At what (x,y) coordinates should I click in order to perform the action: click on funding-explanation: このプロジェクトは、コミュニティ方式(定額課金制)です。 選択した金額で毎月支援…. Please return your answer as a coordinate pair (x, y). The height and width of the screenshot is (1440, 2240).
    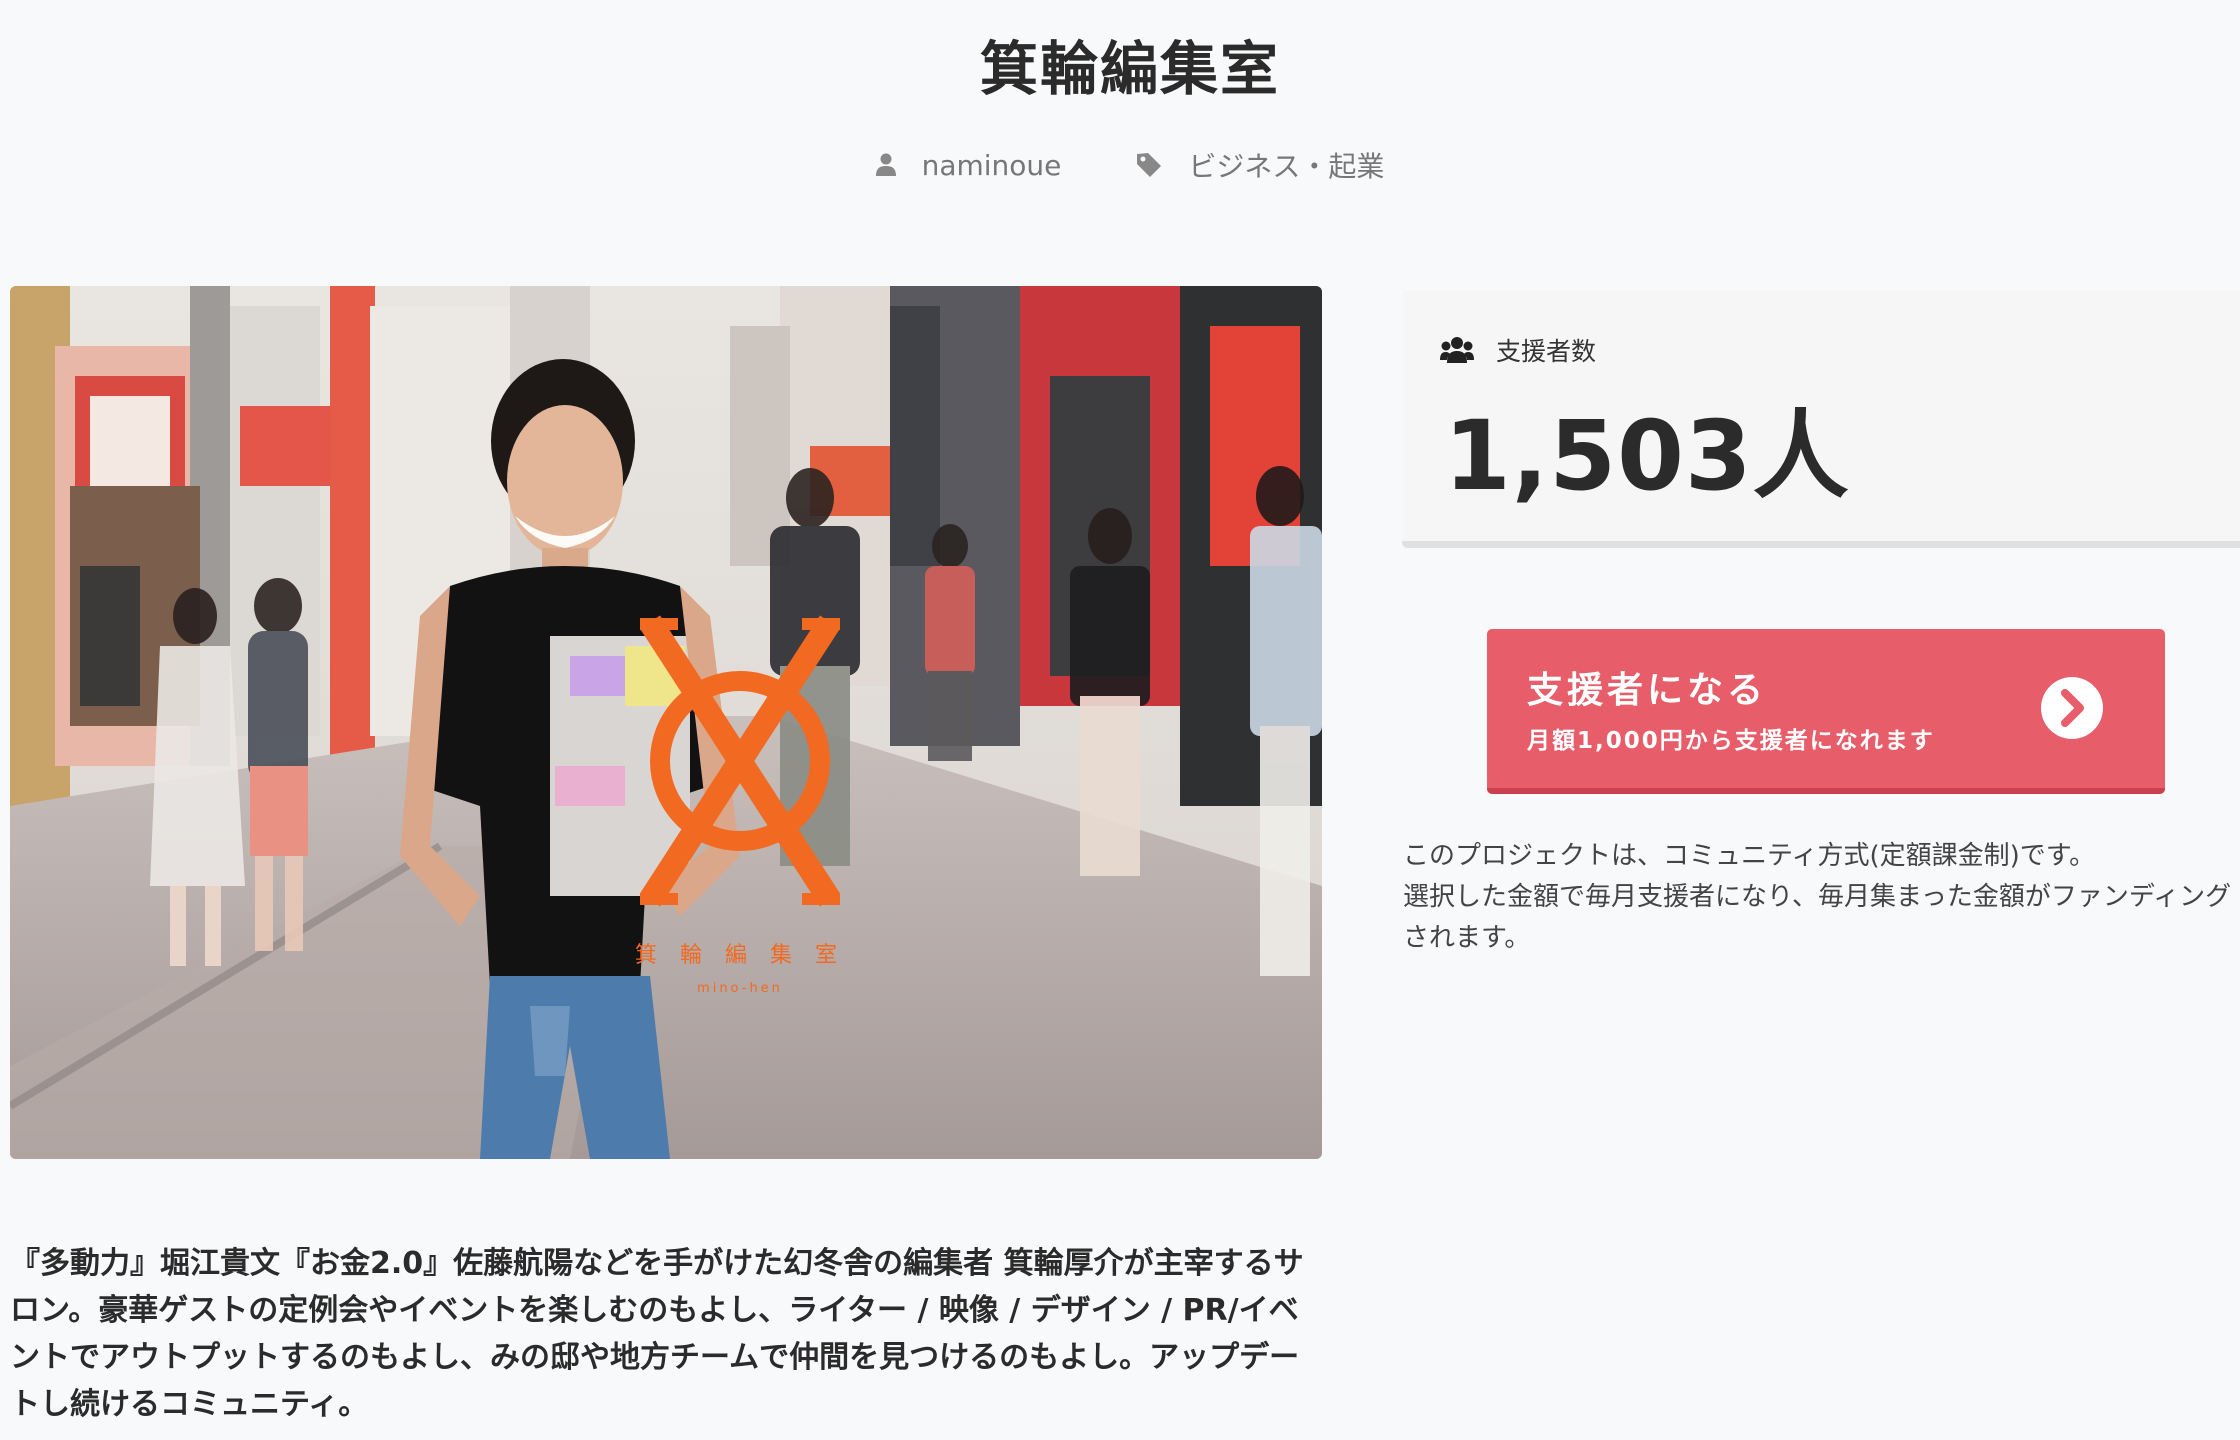
    Looking at the image, I should click on (1821, 897).